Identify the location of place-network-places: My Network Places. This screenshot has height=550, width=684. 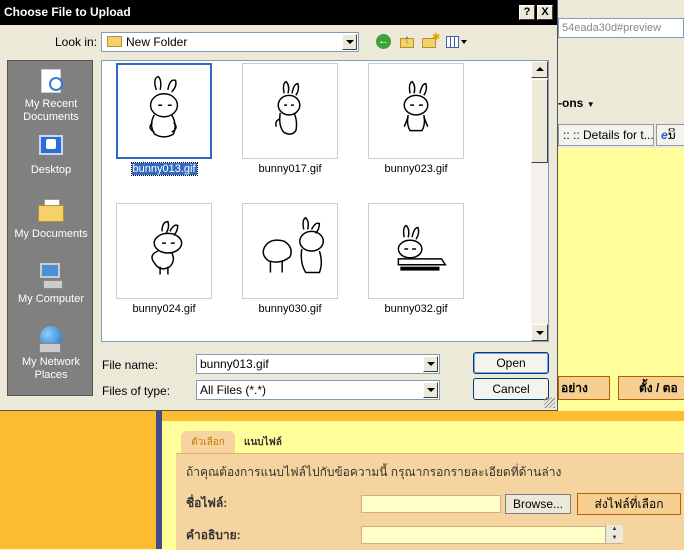
(51, 353).